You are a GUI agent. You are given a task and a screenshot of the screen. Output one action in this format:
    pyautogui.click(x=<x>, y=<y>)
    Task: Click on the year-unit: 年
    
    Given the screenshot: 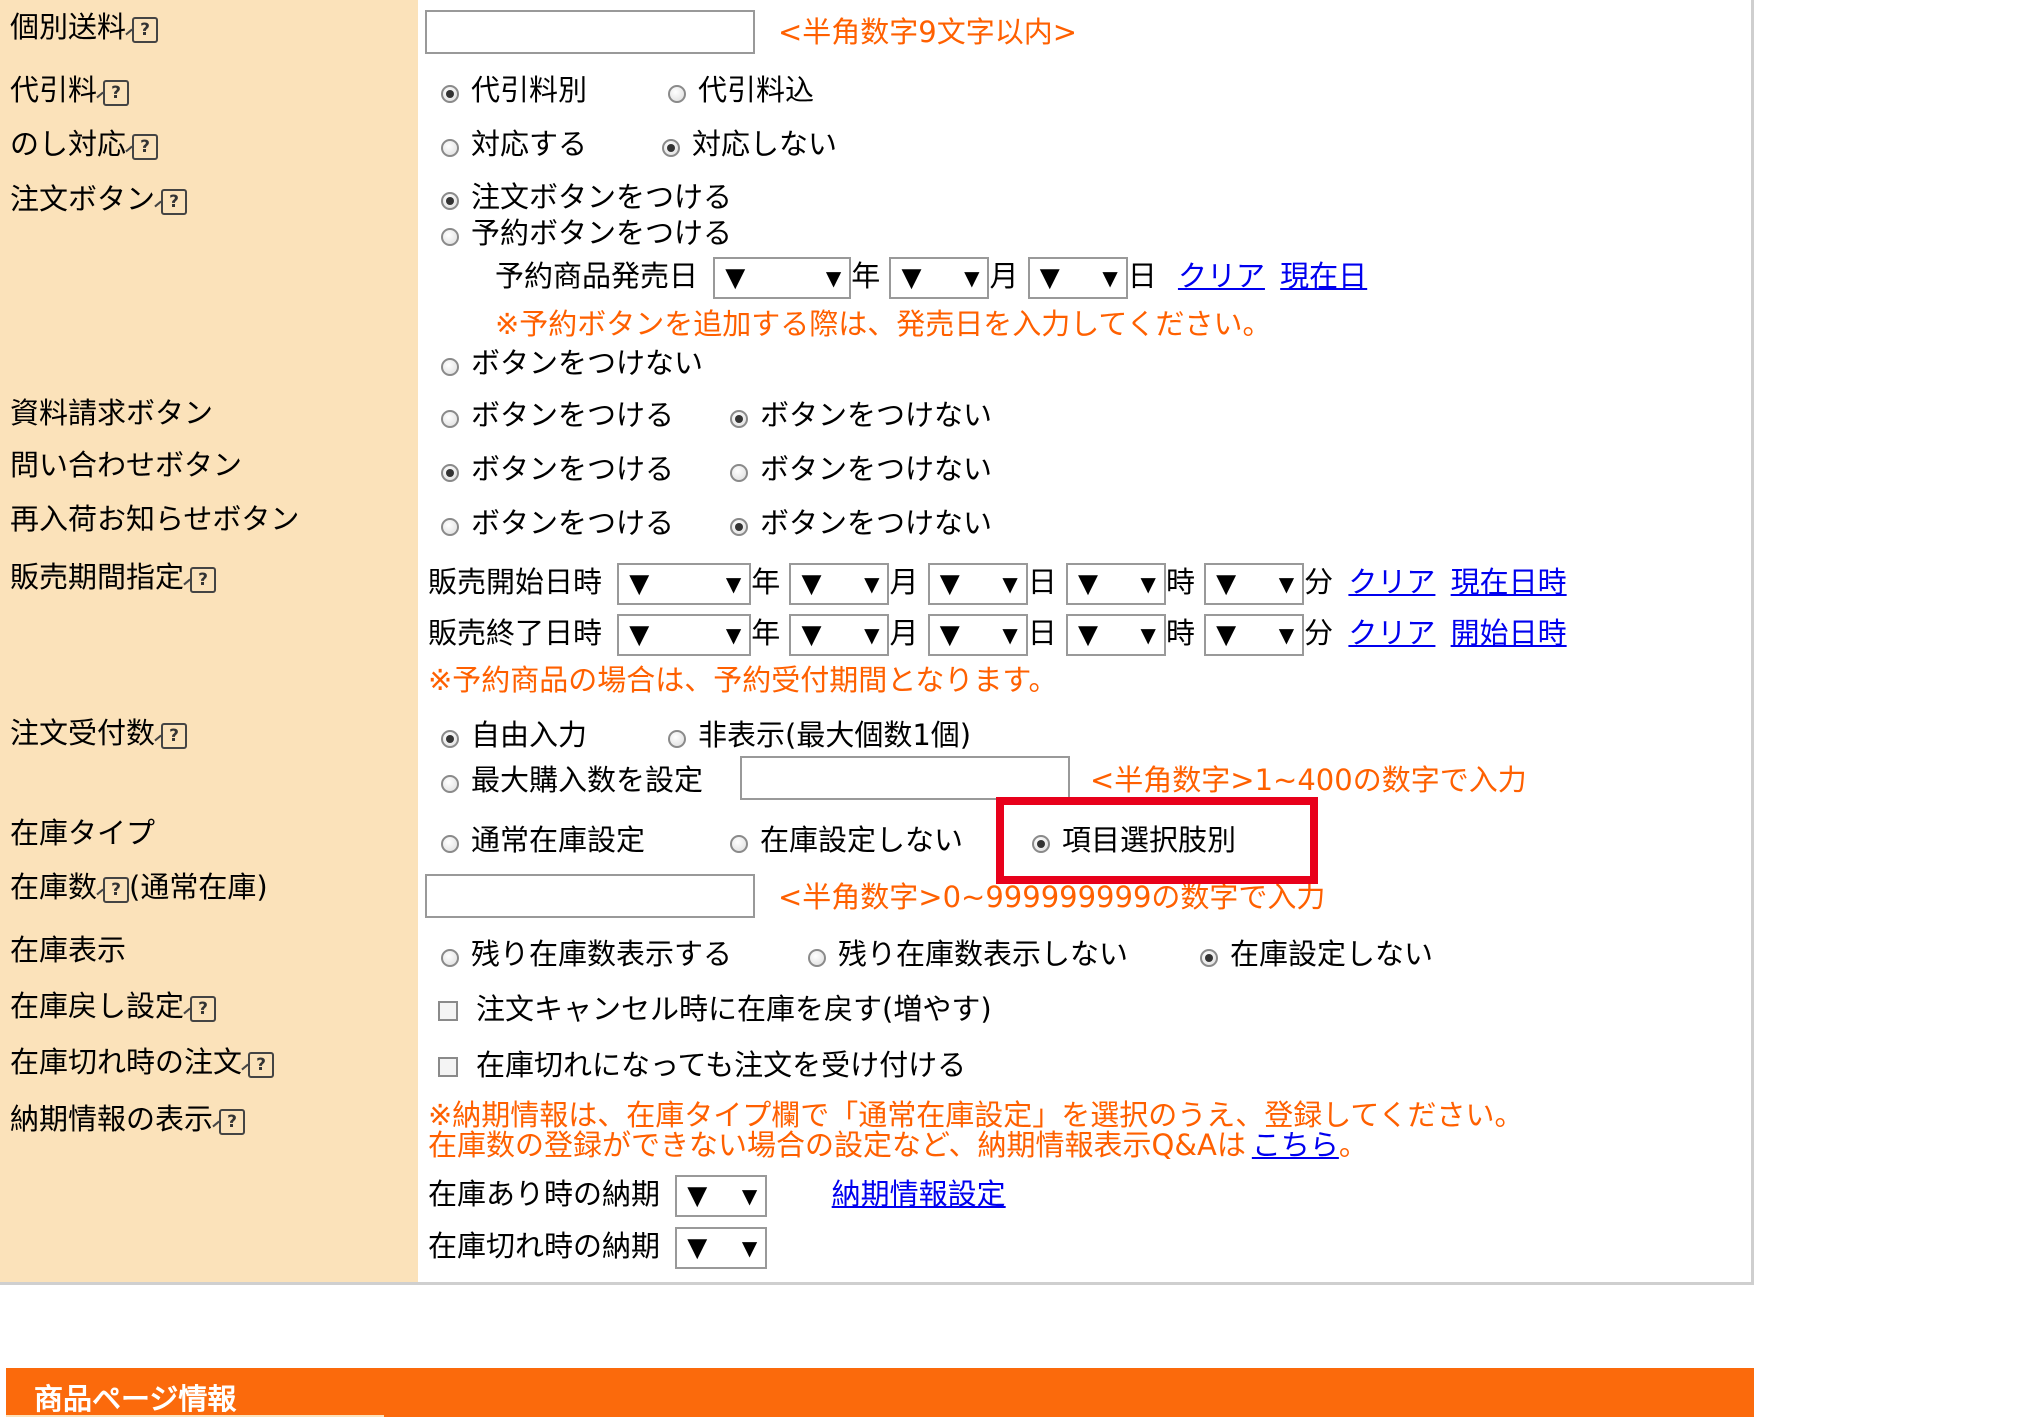 What is the action you would take?
    pyautogui.click(x=866, y=276)
    